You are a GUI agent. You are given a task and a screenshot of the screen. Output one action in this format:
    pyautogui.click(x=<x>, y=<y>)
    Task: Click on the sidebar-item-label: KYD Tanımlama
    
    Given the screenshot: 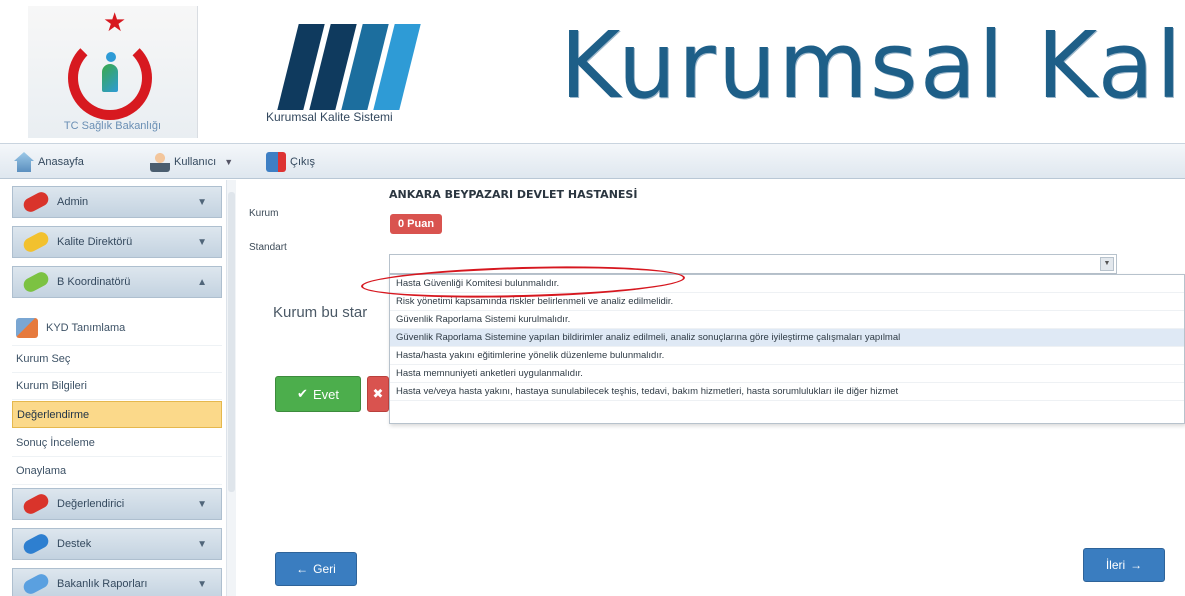 What is the action you would take?
    pyautogui.click(x=86, y=327)
    